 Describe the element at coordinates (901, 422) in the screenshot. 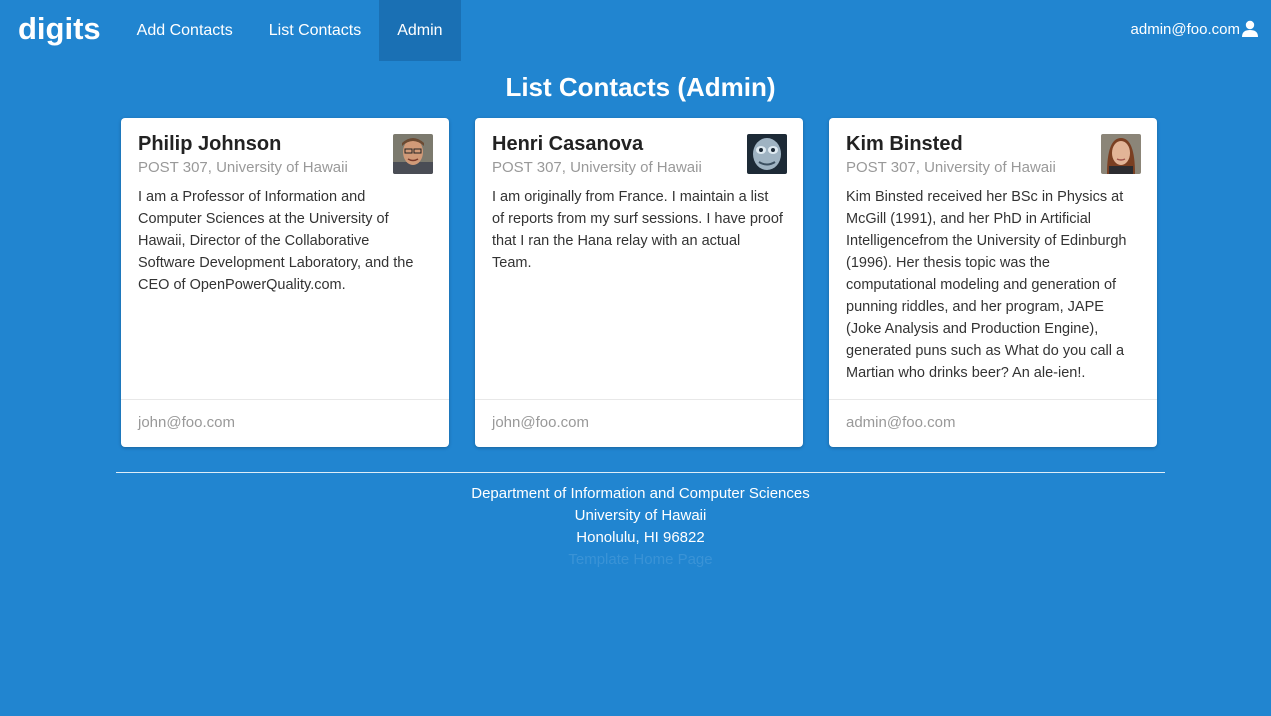

I see `contact-owner: admin@foo.com` at that location.